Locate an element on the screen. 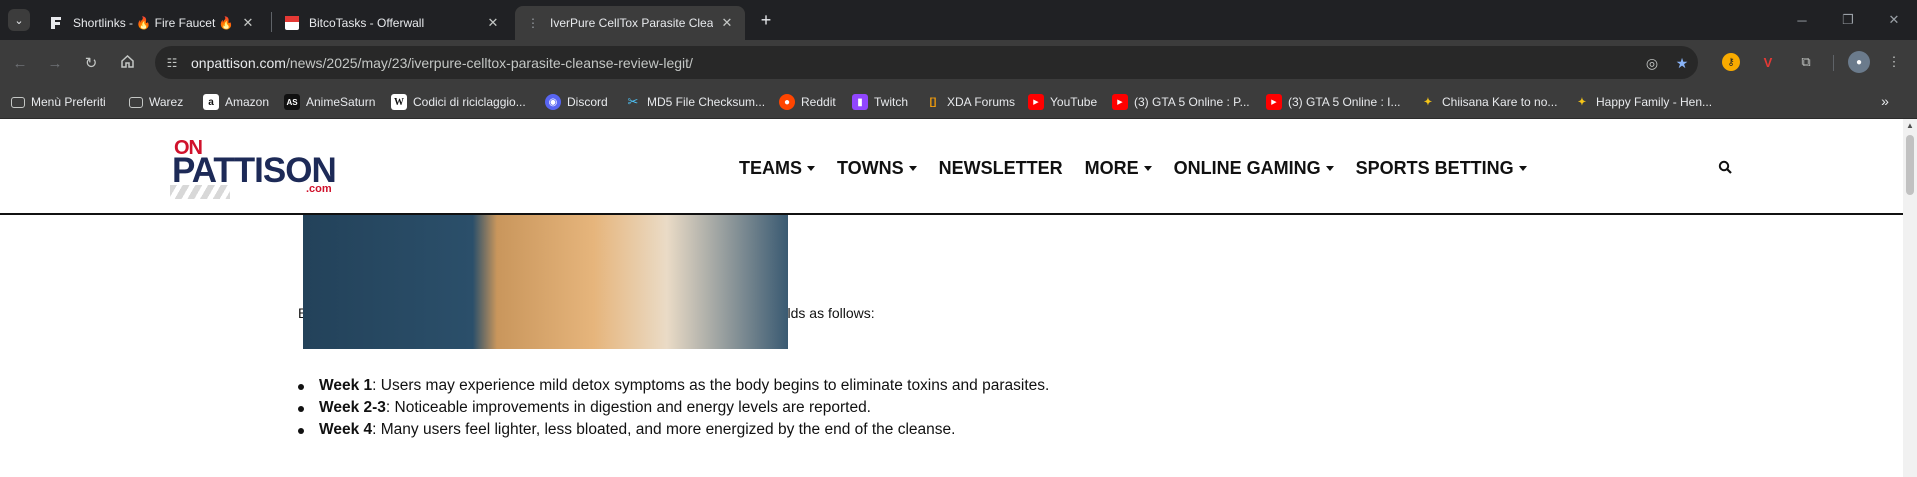  xda-icon: [] is located at coordinates (933, 102).